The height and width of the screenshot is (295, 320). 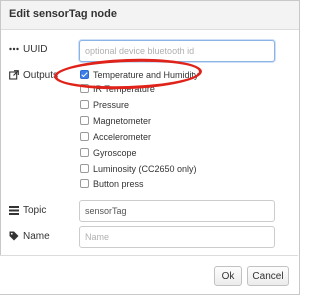 I want to click on dialog-title: Edit sensorTag node, so click(x=63, y=14).